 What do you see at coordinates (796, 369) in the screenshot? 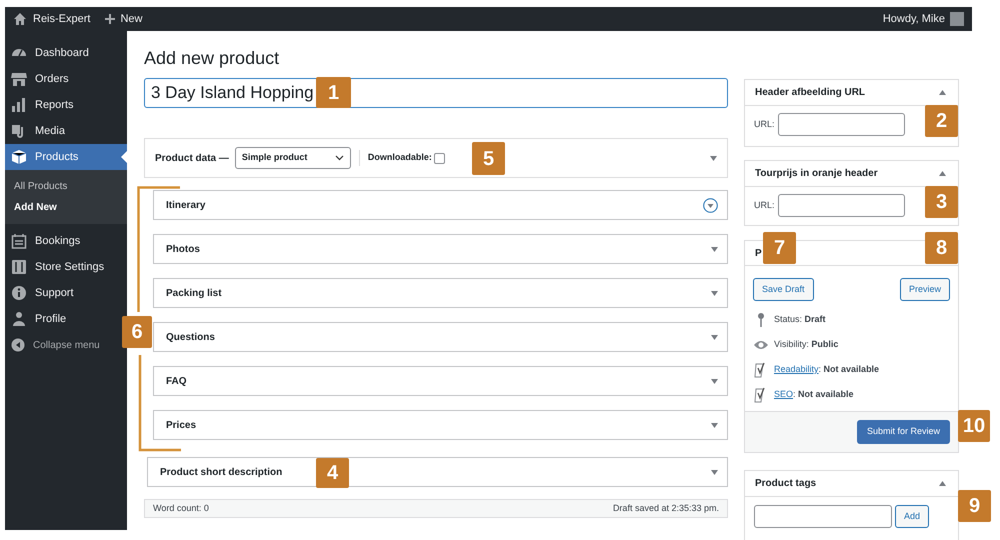
I see `help-link: Readability` at bounding box center [796, 369].